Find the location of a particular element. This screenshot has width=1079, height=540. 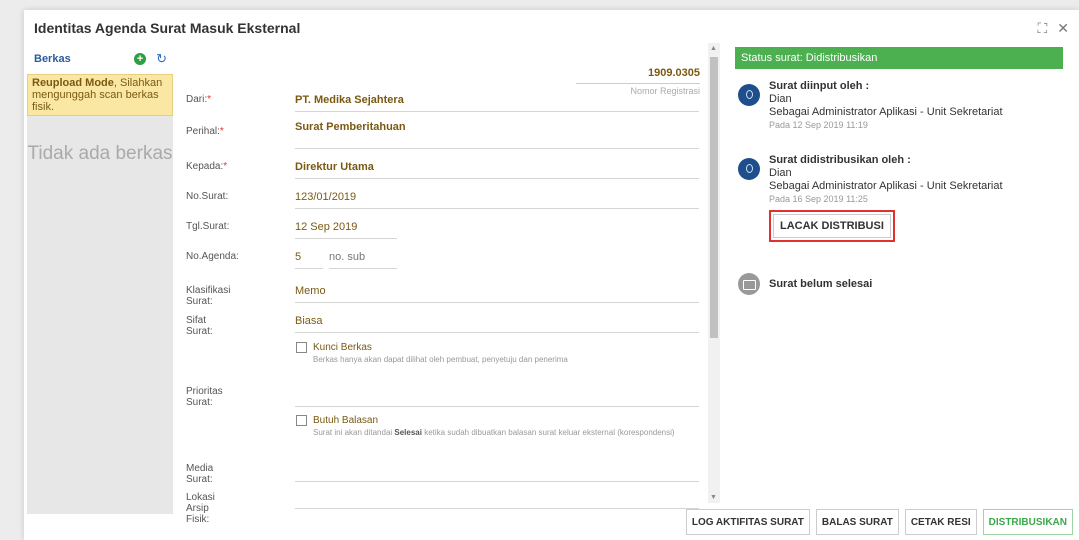

dialog-title: Identitas Agenda Surat Masuk Eksternal is located at coordinates (167, 28).